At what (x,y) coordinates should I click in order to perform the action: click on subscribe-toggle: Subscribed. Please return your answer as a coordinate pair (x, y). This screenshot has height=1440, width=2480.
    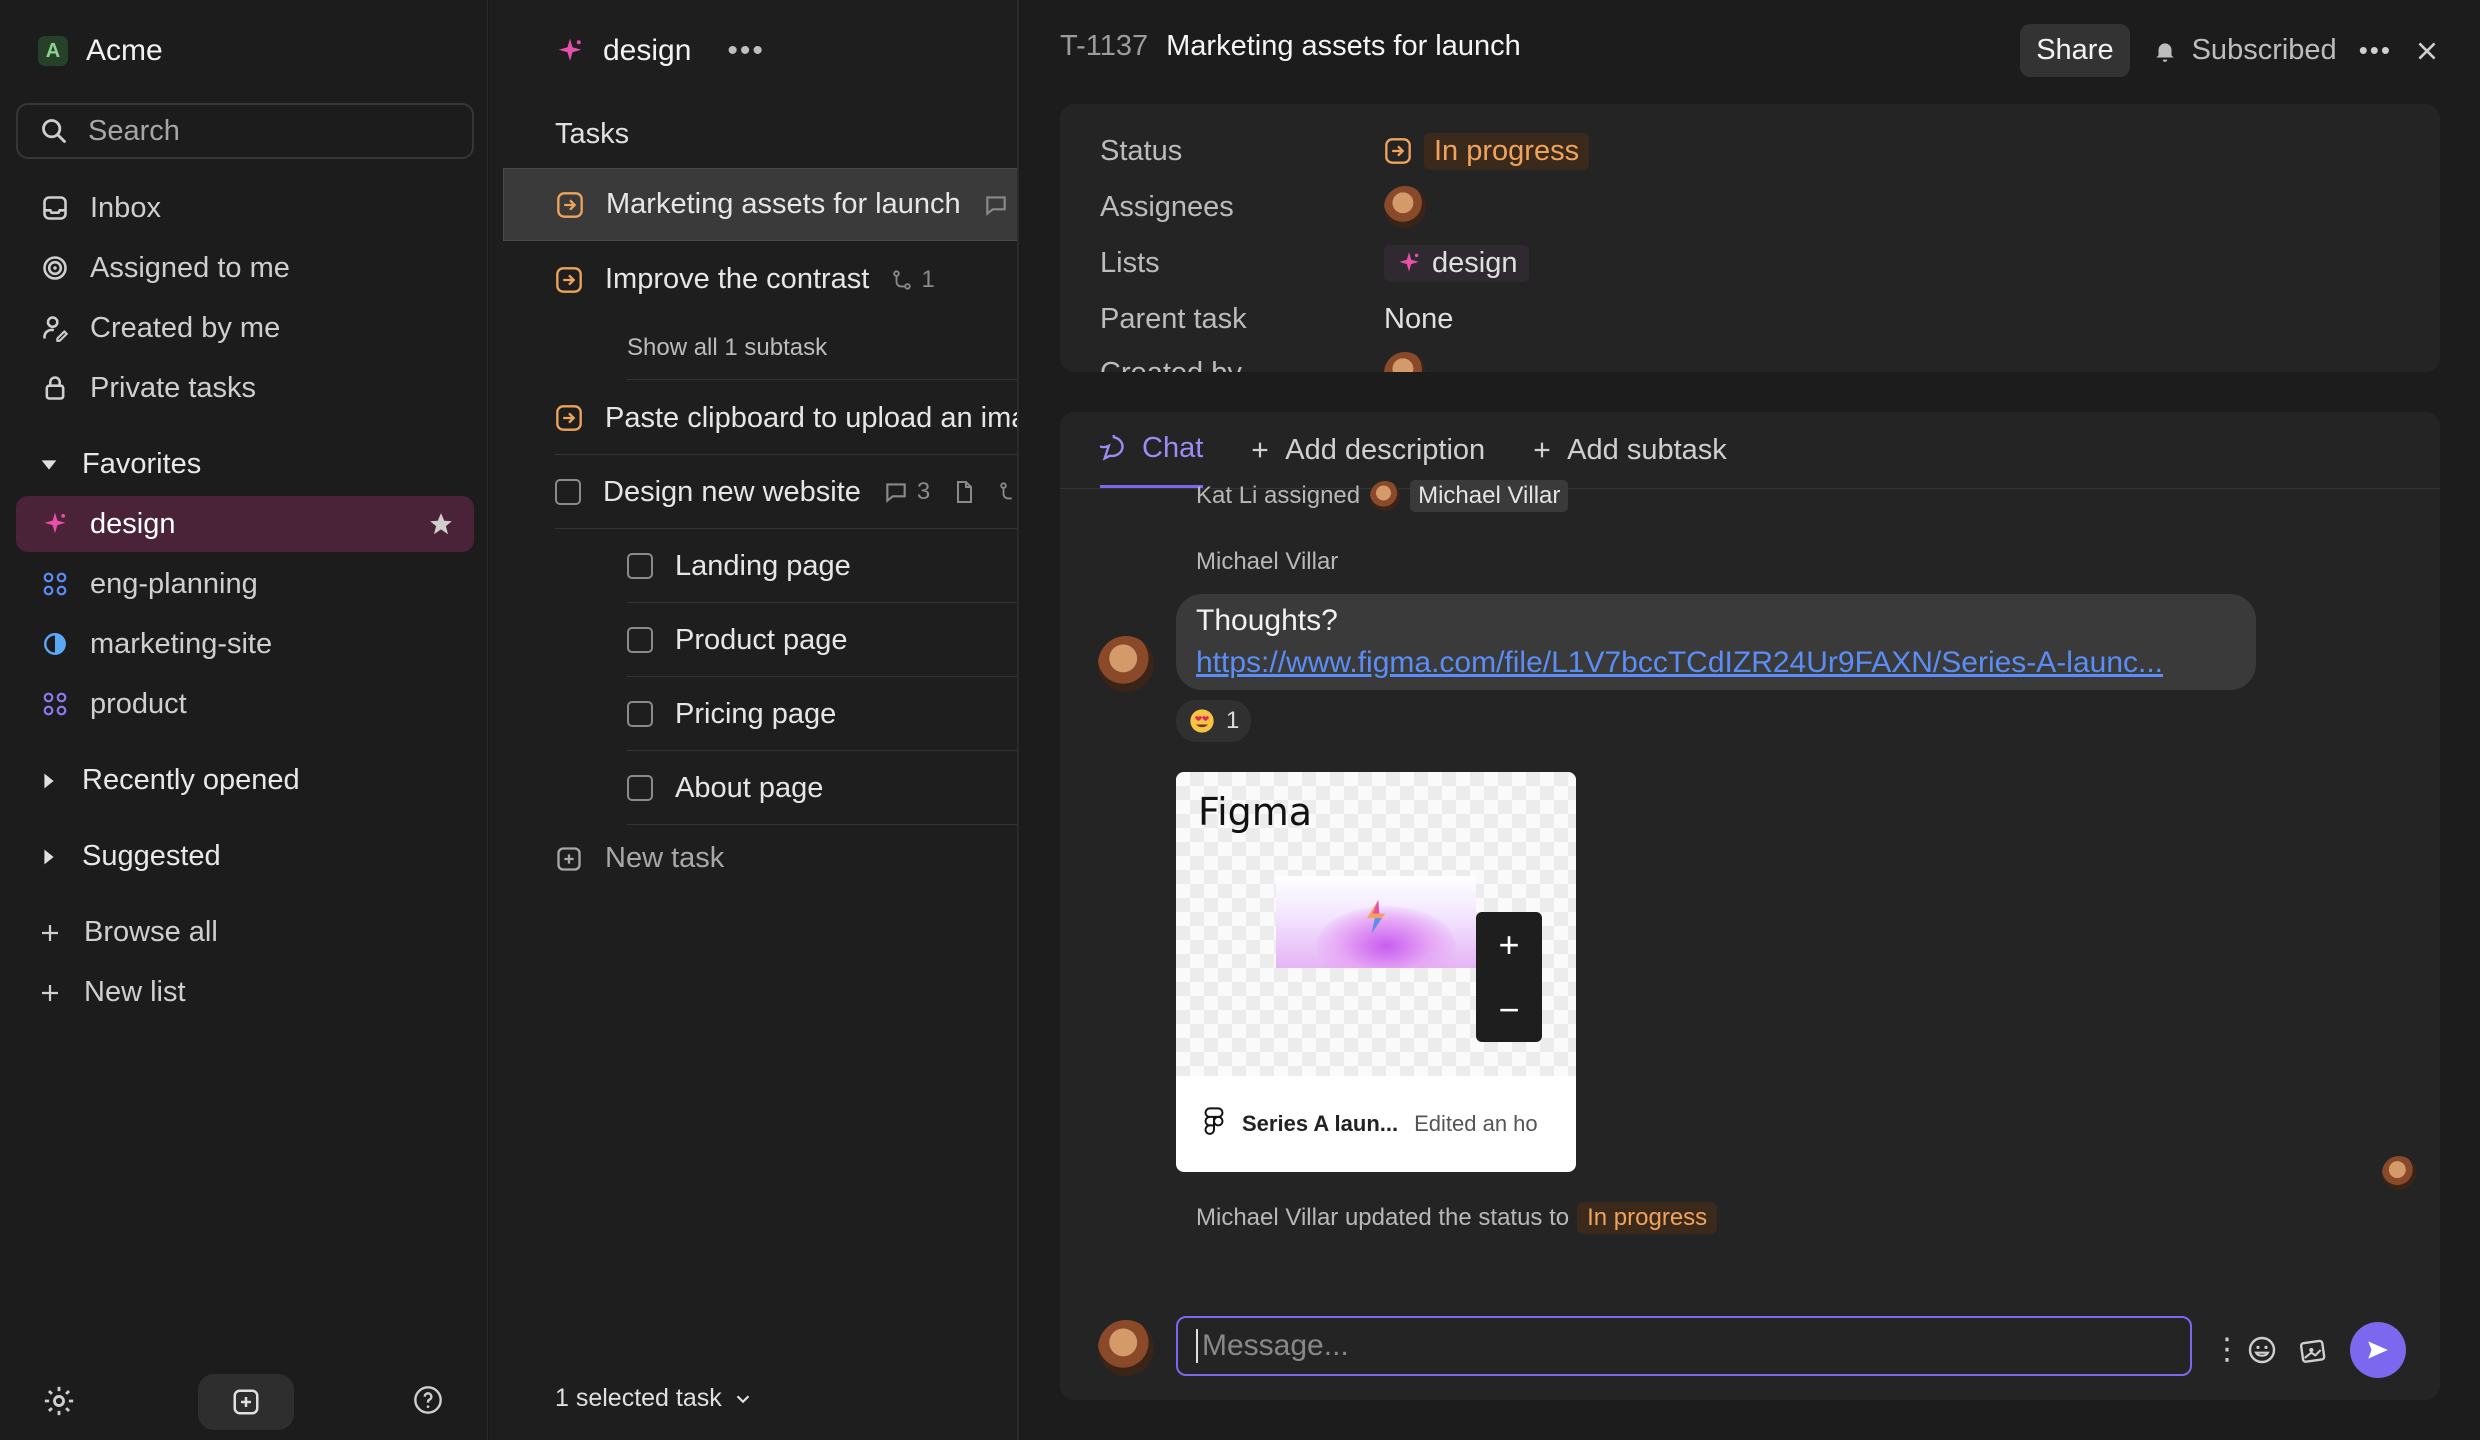
    Looking at the image, I should click on (2244, 50).